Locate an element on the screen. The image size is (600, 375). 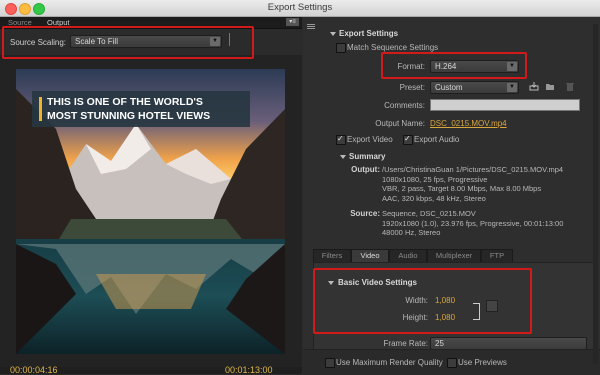
comments-field is located at coordinates (505, 105).